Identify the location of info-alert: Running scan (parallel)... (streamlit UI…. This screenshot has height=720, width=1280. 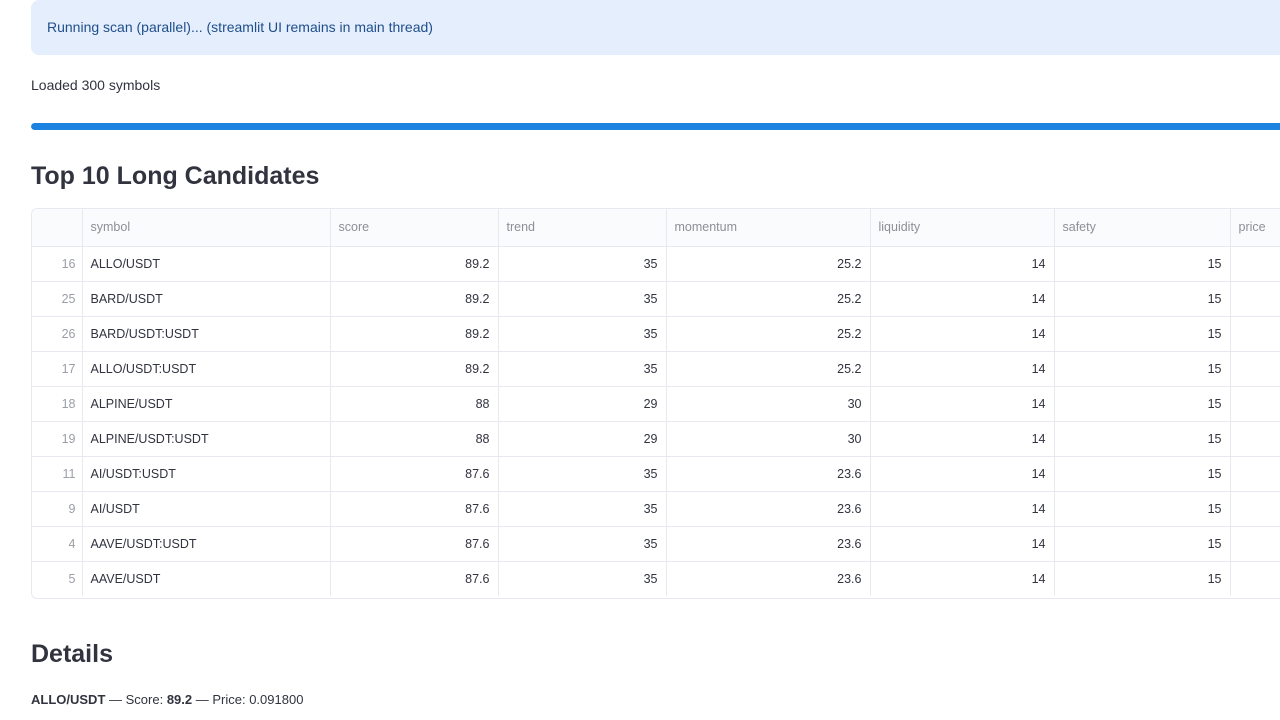
(655, 27).